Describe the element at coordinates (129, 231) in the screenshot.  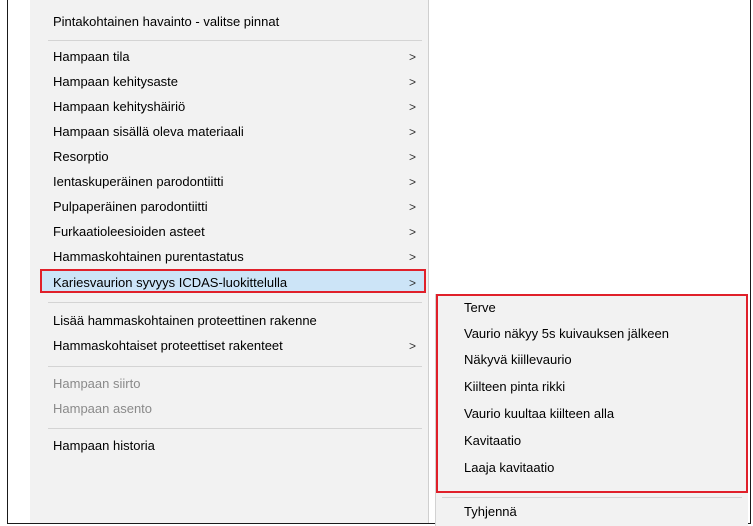
I see `menu-item-label: Furkaatioleesioiden asteet` at that location.